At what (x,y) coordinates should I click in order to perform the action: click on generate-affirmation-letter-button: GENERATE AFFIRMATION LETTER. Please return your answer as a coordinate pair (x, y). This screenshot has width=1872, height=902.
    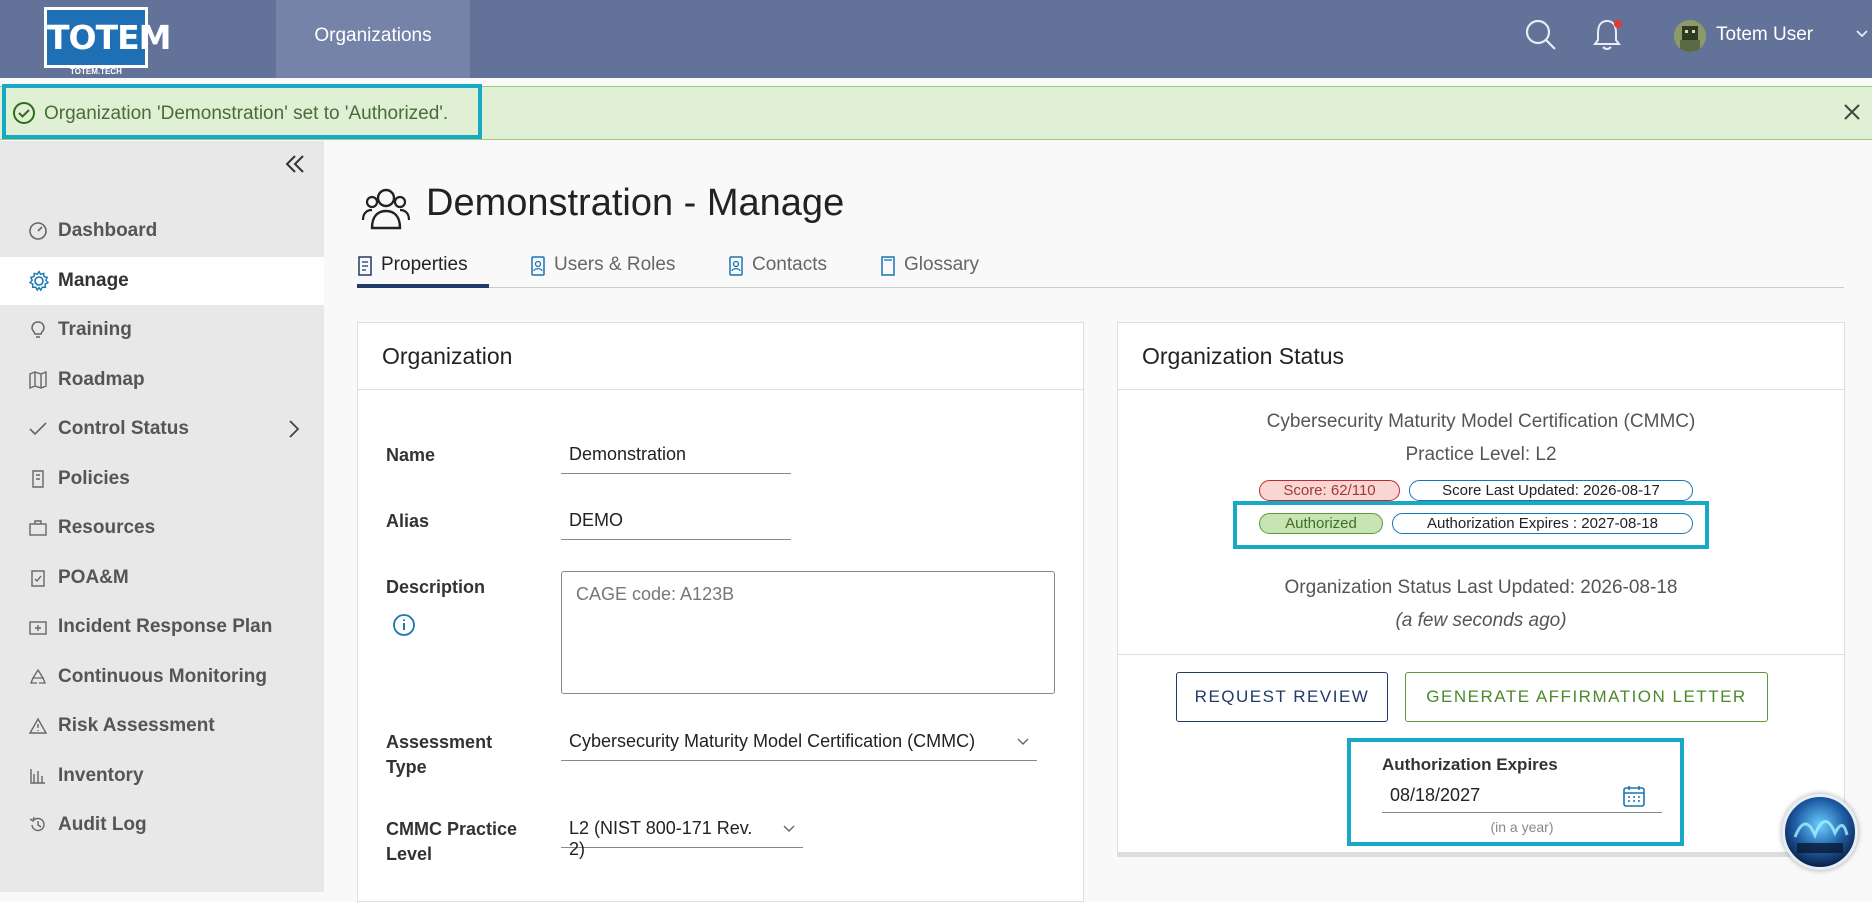
    Looking at the image, I should click on (1586, 697).